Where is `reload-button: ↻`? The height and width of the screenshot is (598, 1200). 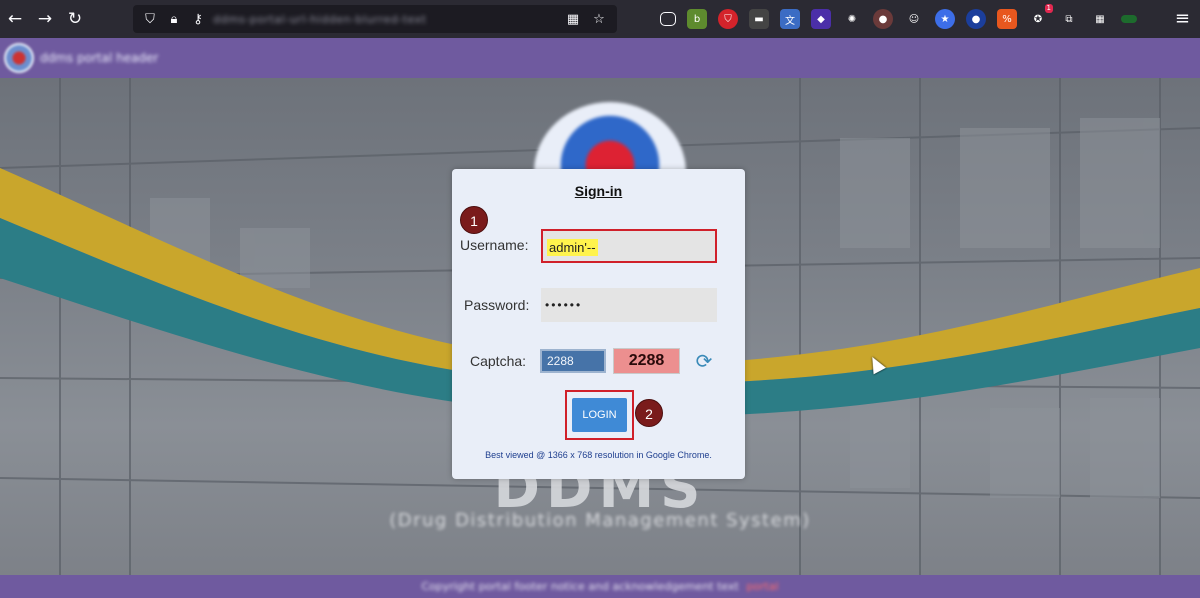
reload-button: ↻ is located at coordinates (75, 19).